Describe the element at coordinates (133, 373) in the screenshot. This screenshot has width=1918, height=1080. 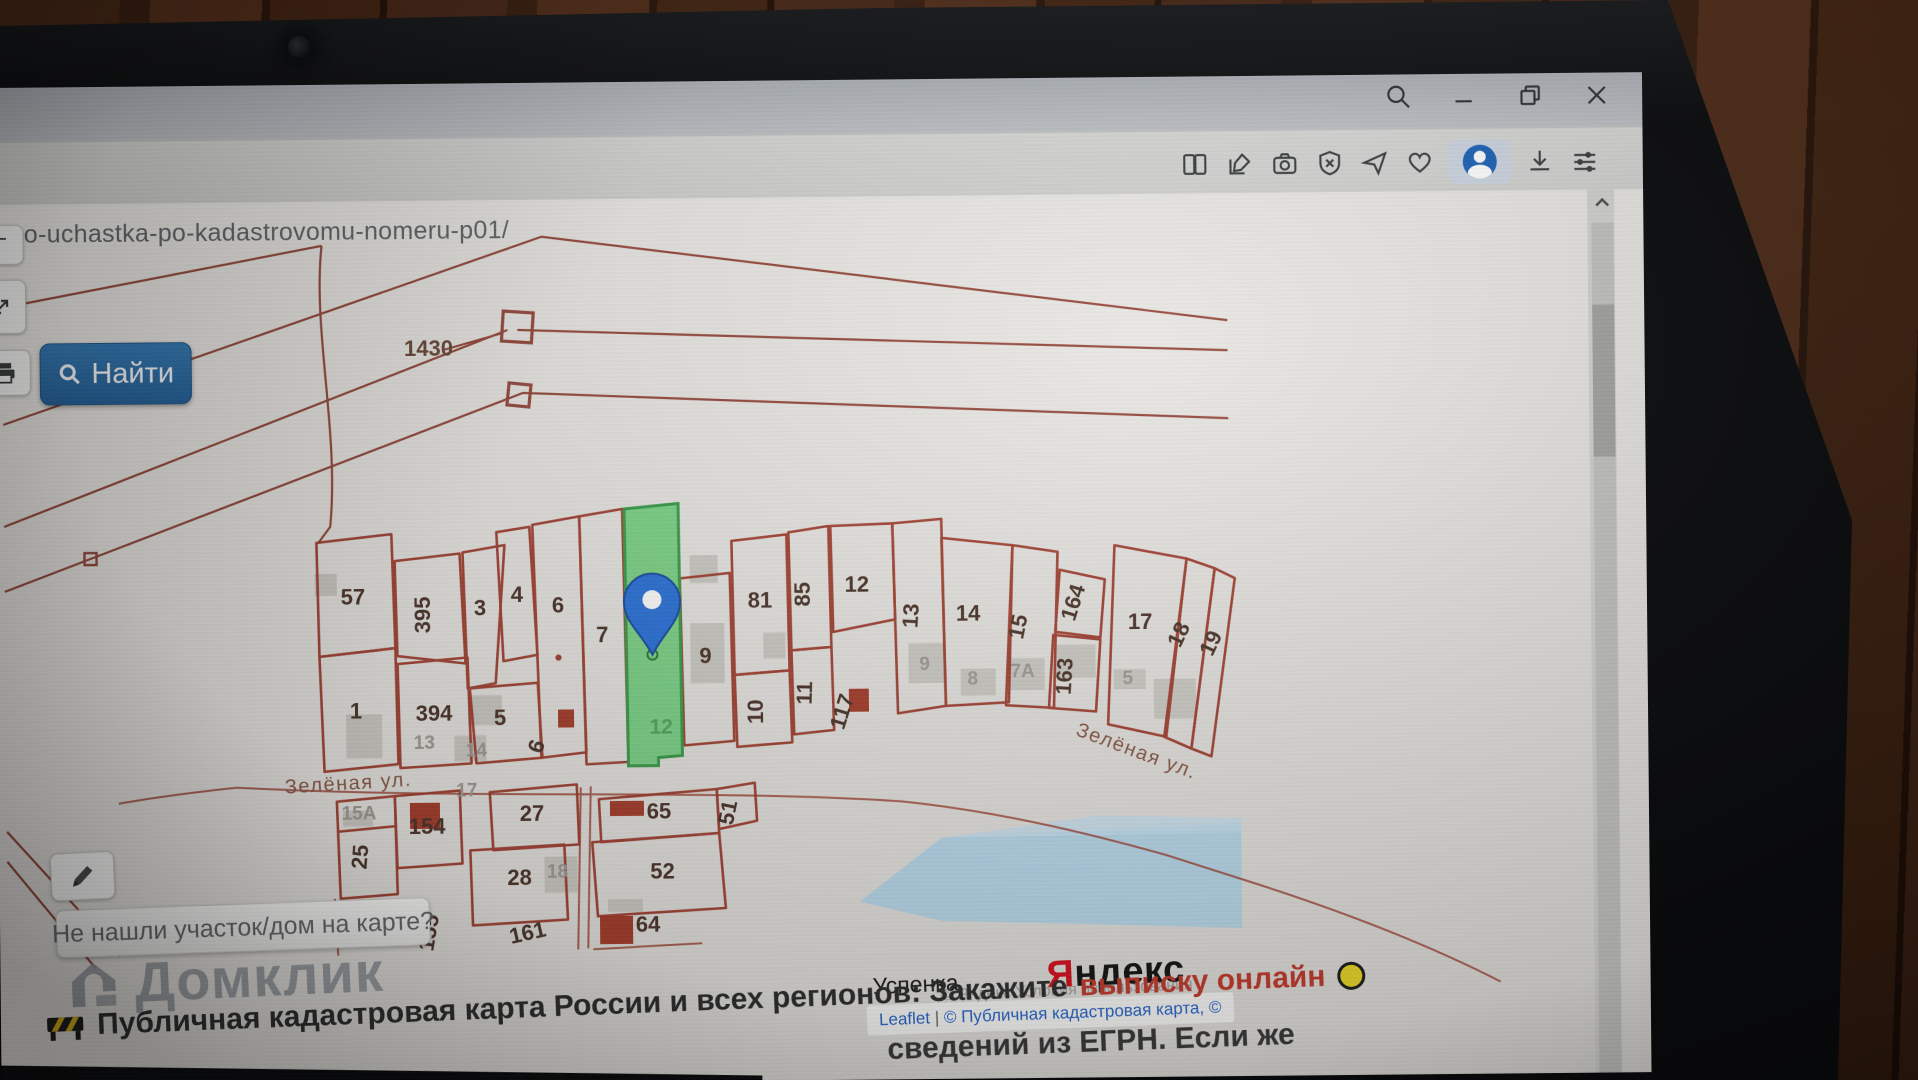
I see `find-button-label: Найти` at that location.